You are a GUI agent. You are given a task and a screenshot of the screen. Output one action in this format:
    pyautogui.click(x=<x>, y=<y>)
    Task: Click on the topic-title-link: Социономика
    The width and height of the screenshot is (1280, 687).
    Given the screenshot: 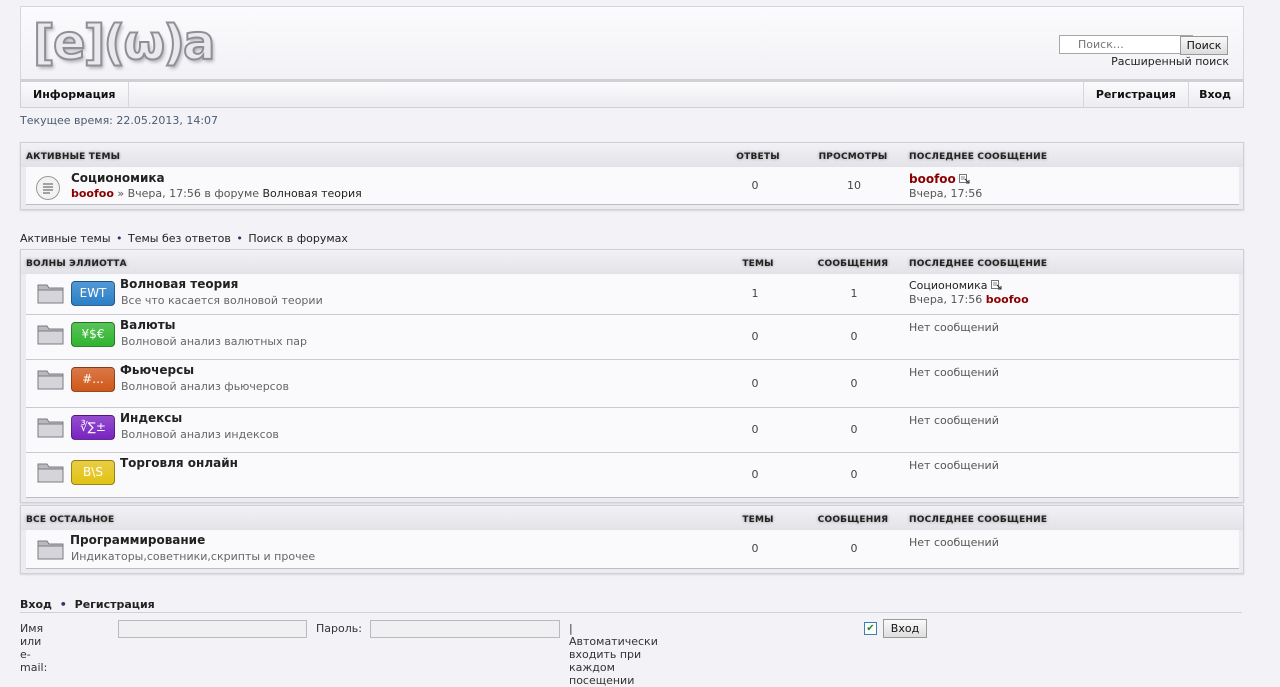 What is the action you would take?
    pyautogui.click(x=118, y=178)
    